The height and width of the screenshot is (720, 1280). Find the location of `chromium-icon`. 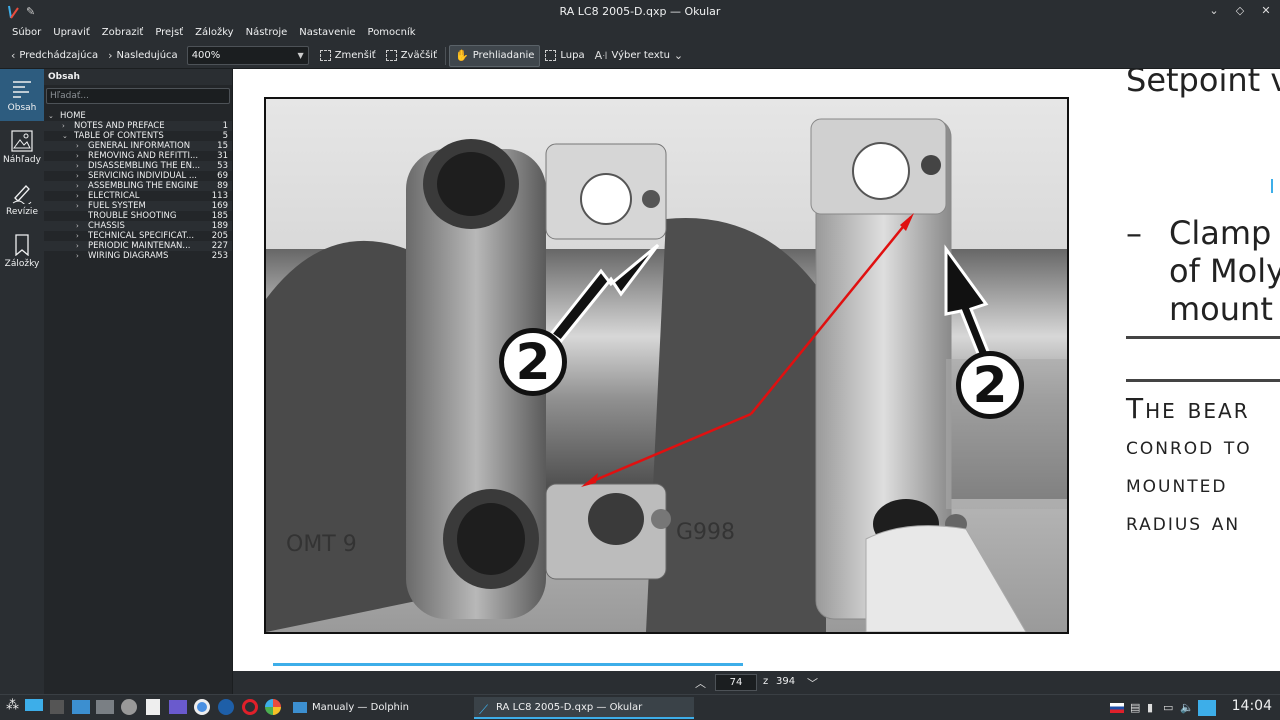

chromium-icon is located at coordinates (202, 707).